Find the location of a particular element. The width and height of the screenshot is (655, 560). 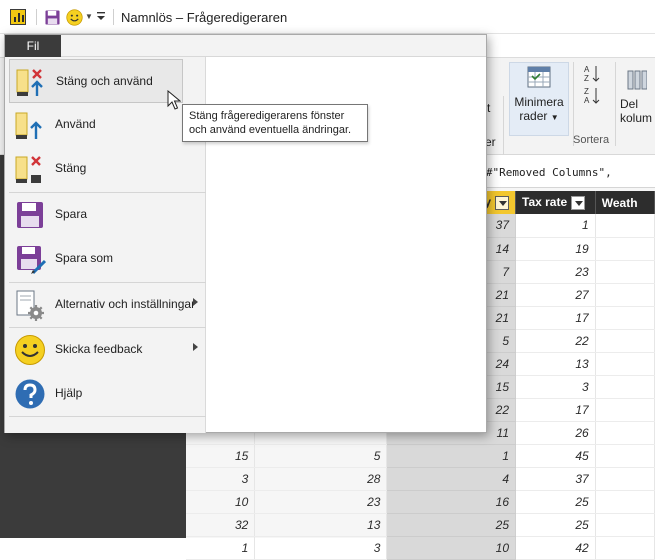

table-cell: 4 is located at coordinates (451, 479).